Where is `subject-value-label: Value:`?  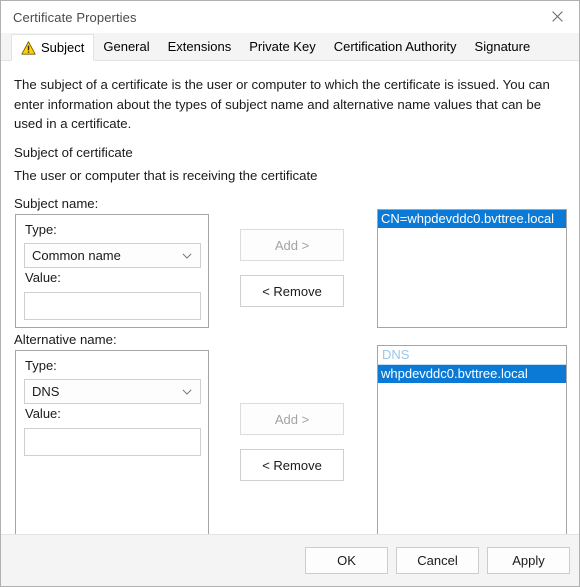 subject-value-label: Value: is located at coordinates (43, 277).